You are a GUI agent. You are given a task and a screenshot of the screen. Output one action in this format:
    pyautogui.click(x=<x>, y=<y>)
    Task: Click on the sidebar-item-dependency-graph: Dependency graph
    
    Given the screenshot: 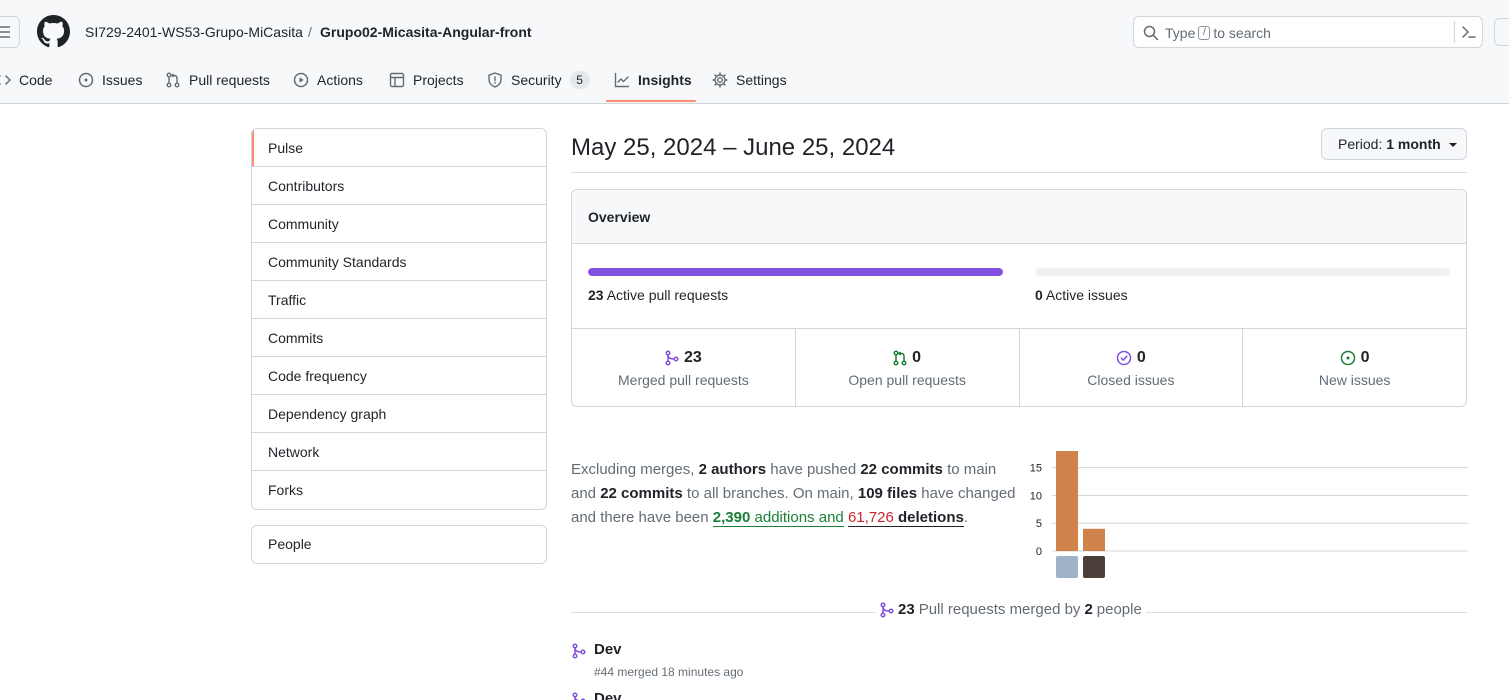 What is the action you would take?
    pyautogui.click(x=399, y=414)
    